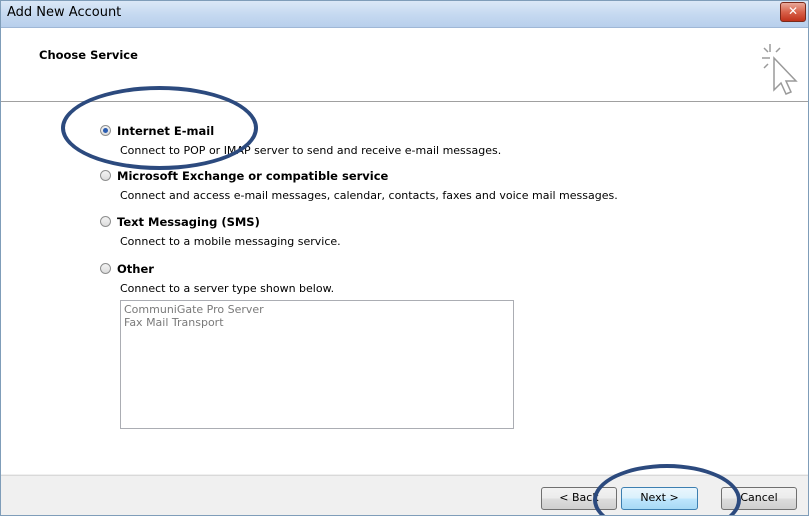 This screenshot has width=809, height=516. What do you see at coordinates (227, 288) in the screenshot?
I see `option-description: Connect to a server type shown below.` at bounding box center [227, 288].